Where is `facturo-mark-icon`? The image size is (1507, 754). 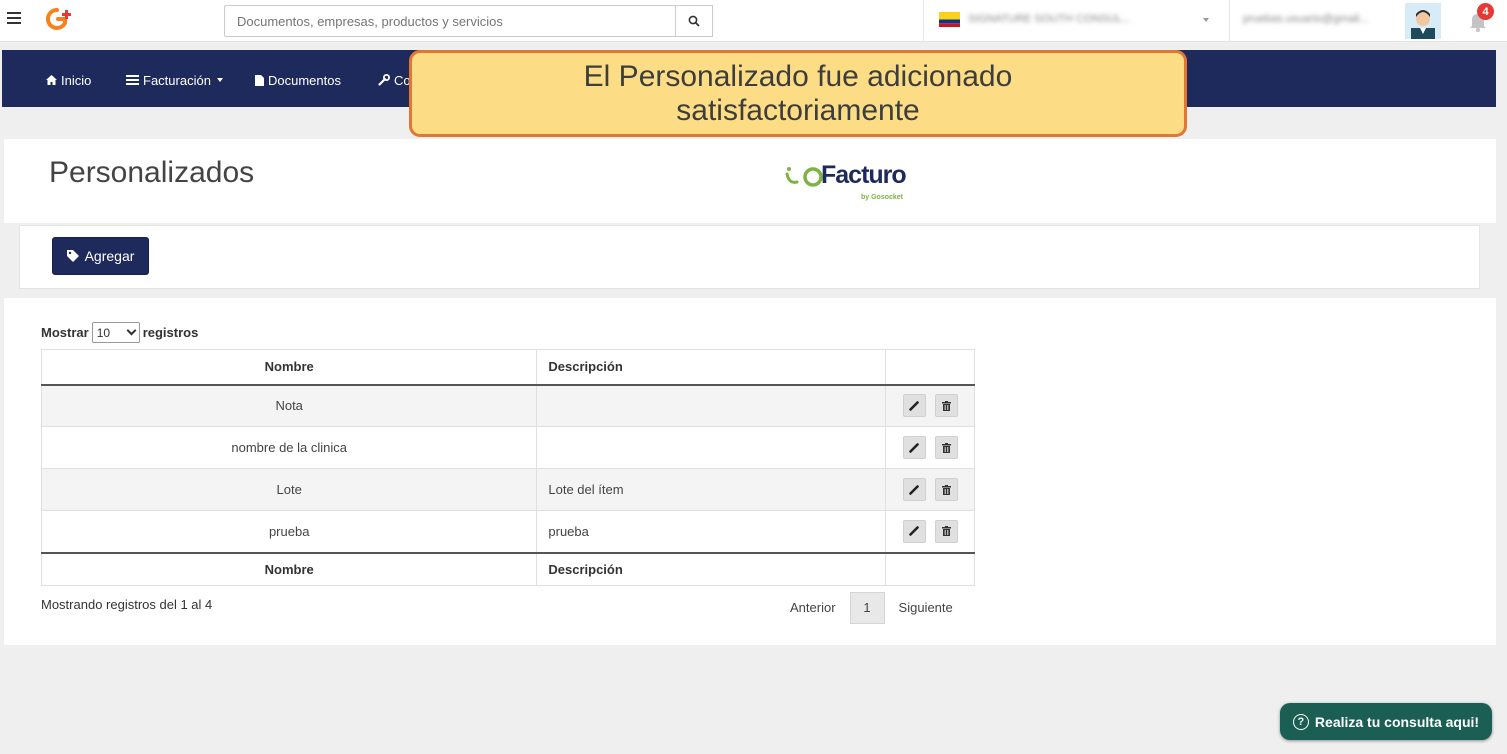
facturo-mark-icon is located at coordinates (804, 177).